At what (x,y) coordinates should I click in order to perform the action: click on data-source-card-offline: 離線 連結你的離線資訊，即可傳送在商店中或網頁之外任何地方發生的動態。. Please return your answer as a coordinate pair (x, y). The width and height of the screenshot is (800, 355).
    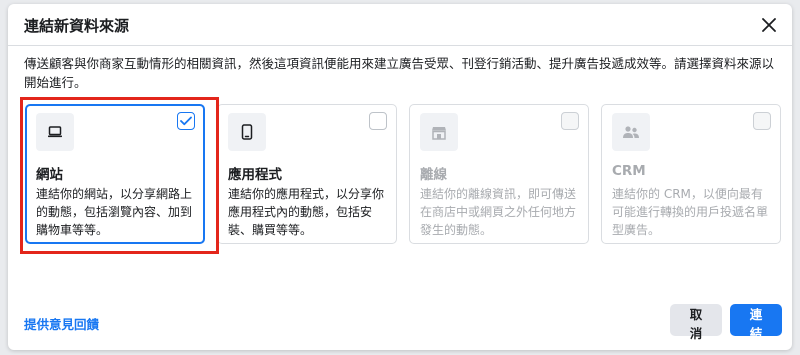
    Looking at the image, I should click on (499, 174).